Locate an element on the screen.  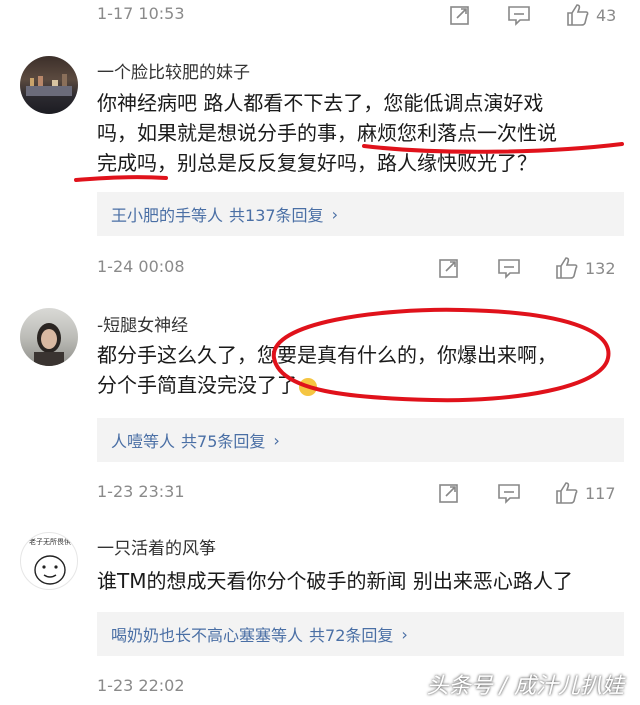
like-button: 132 is located at coordinates (585, 268).